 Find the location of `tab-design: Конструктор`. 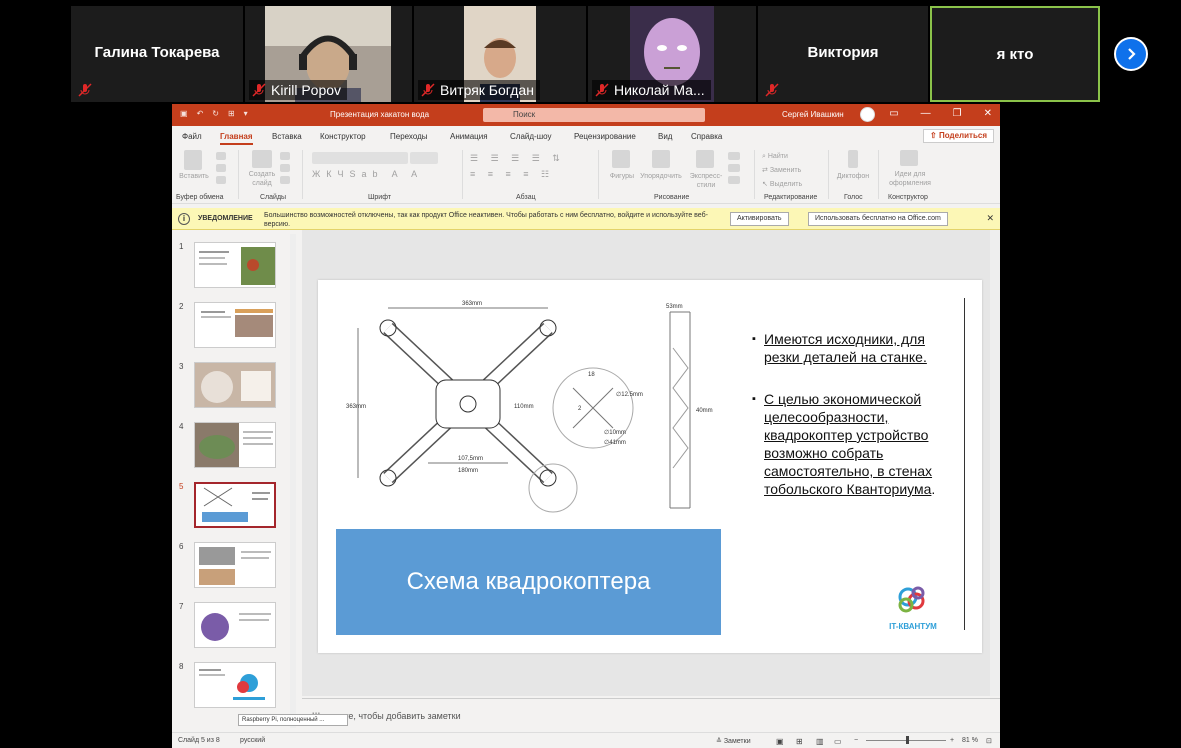

tab-design: Конструктор is located at coordinates (343, 136).